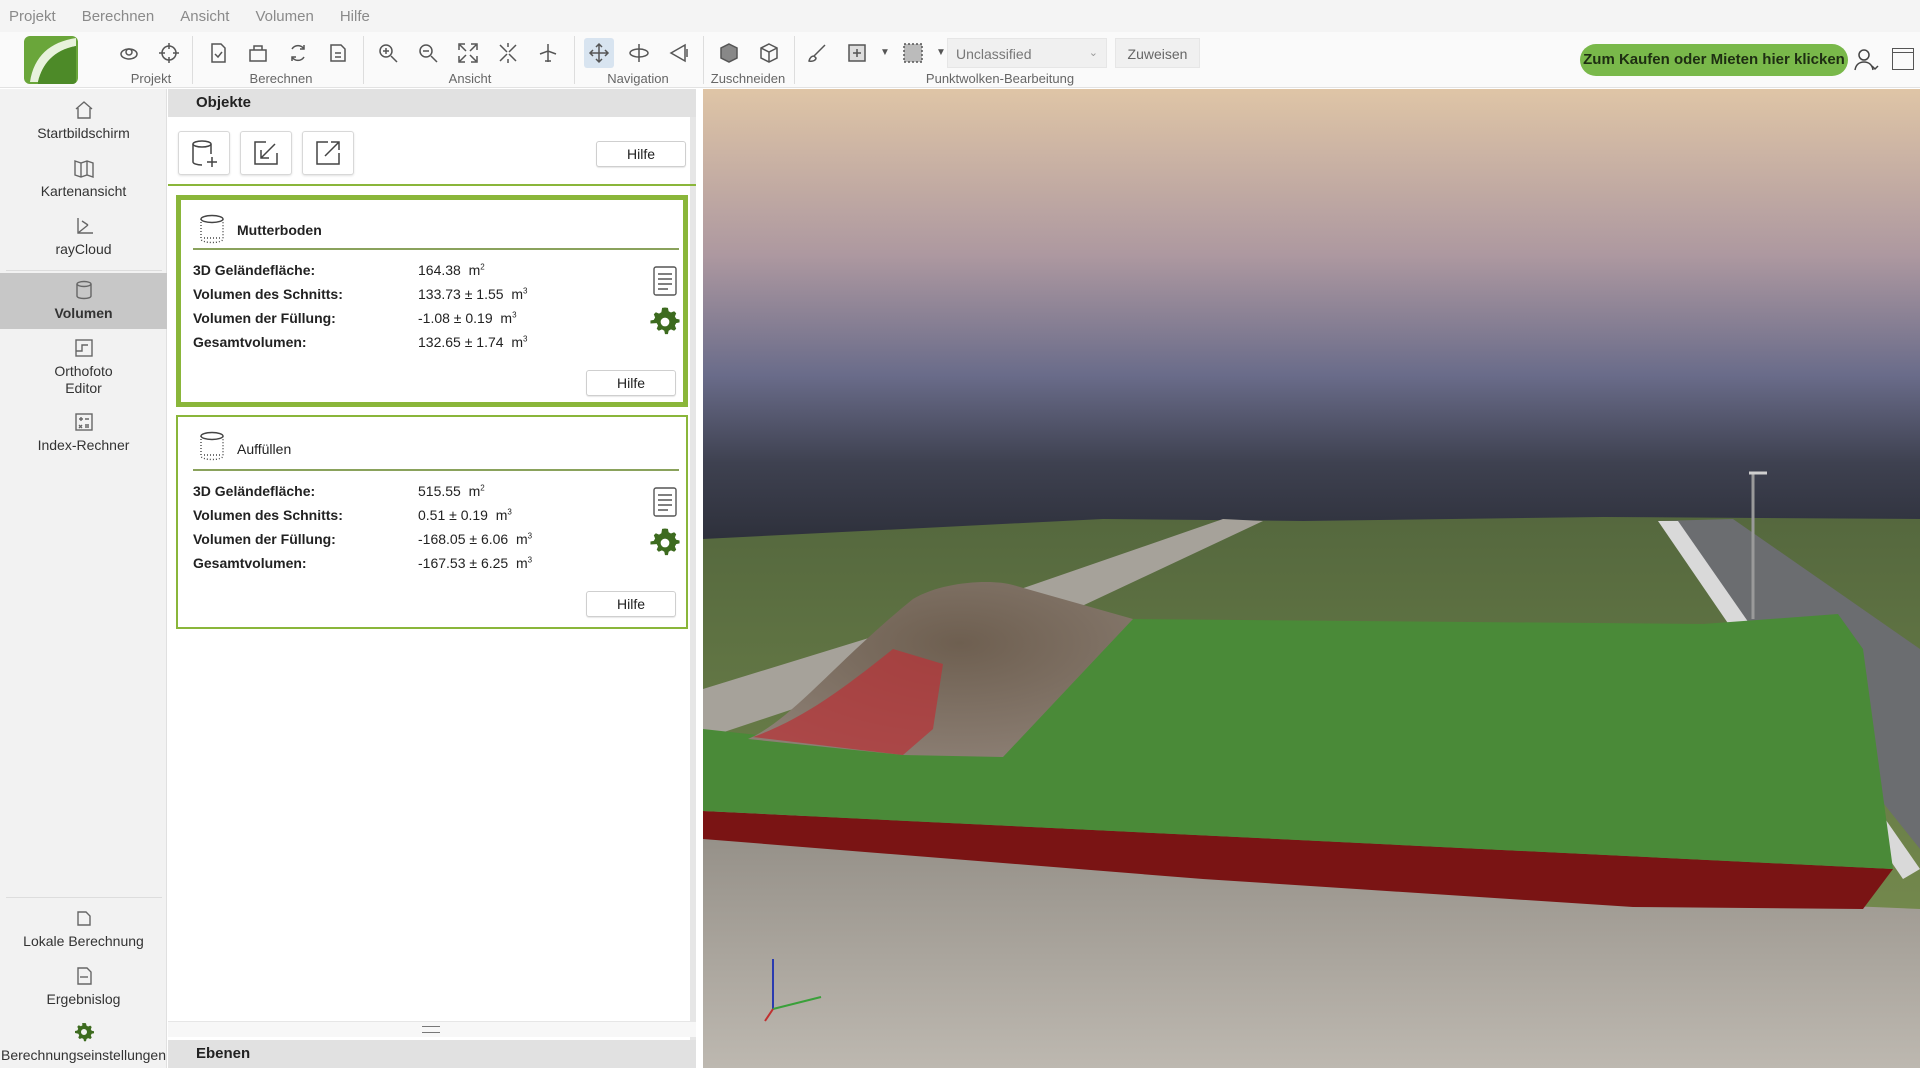  Describe the element at coordinates (83, 169) in the screenshot. I see `map-icon` at that location.